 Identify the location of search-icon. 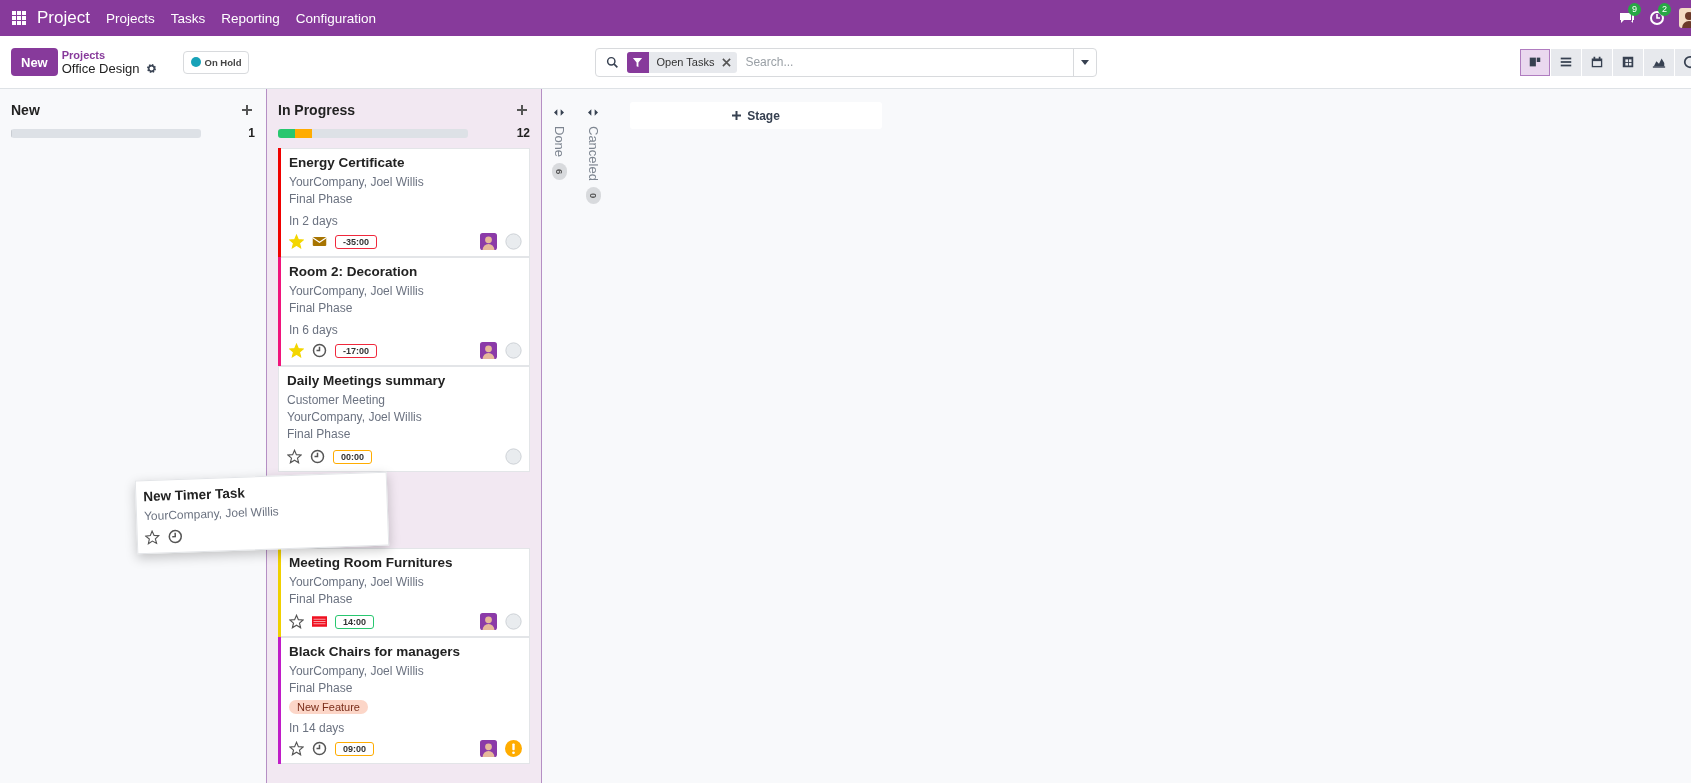
(612, 62).